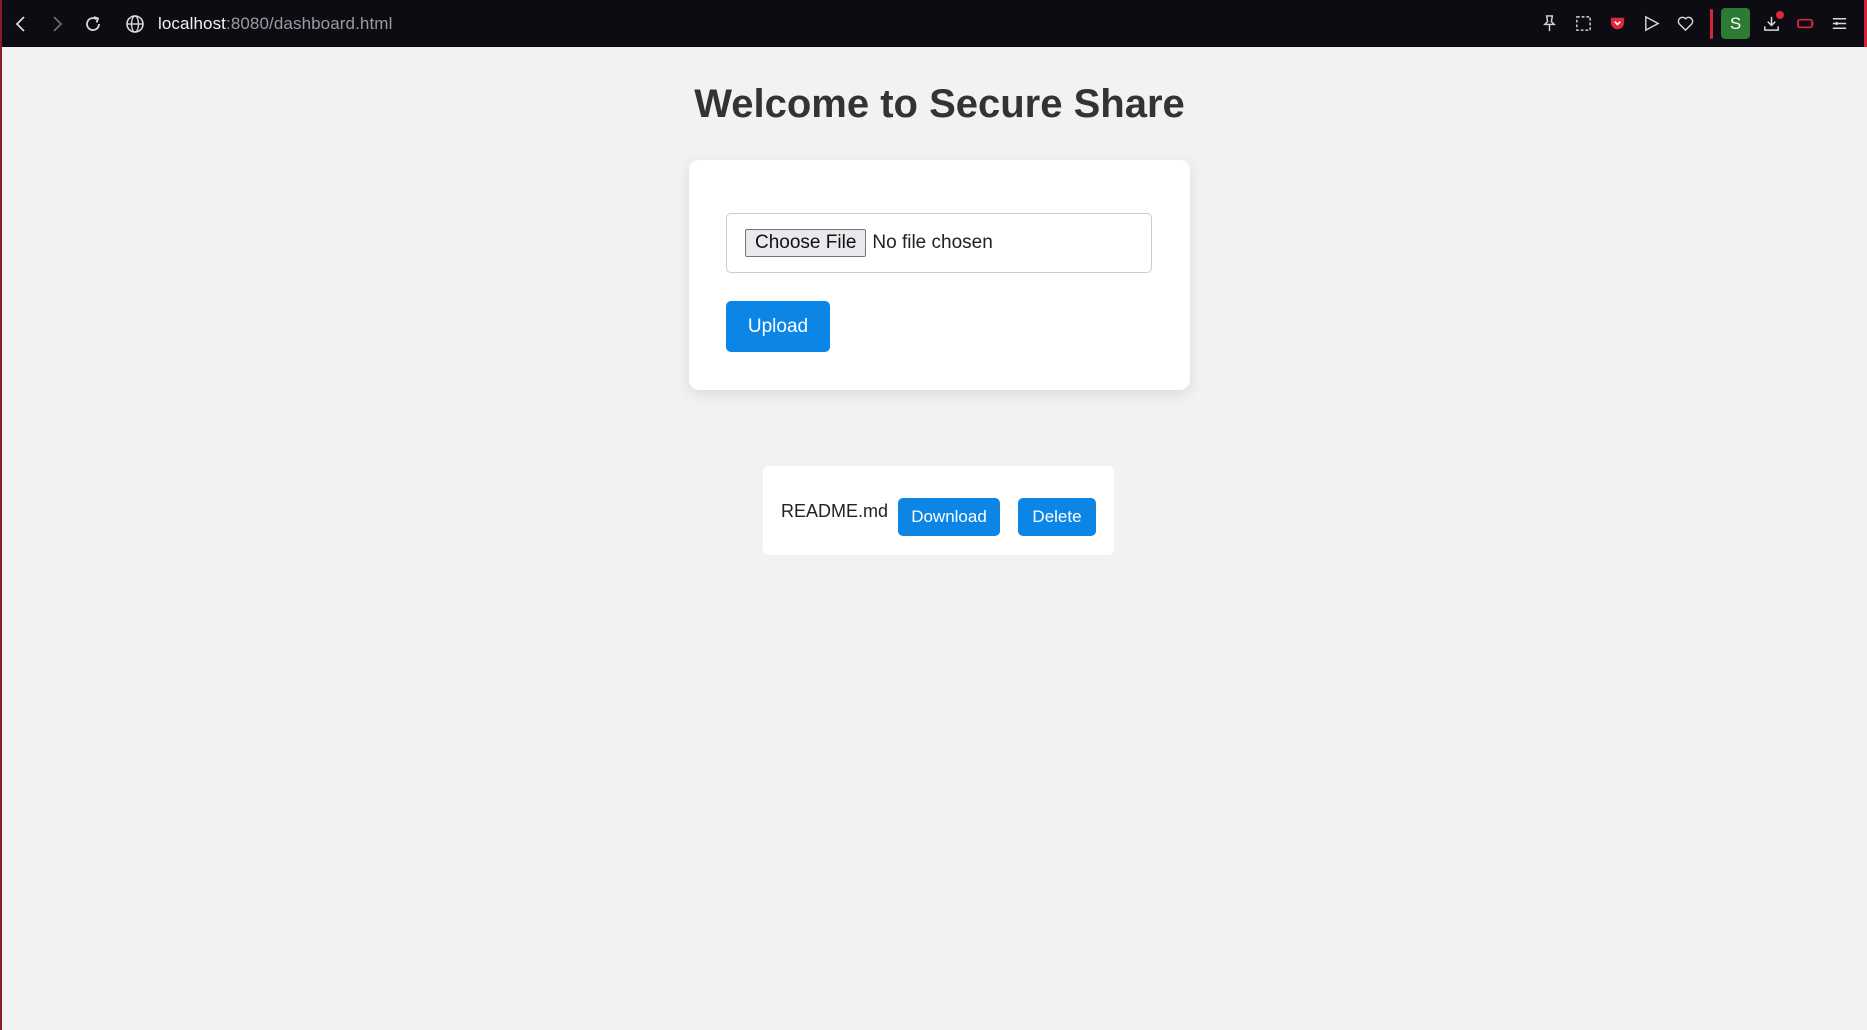  I want to click on menu-button, so click(1839, 24).